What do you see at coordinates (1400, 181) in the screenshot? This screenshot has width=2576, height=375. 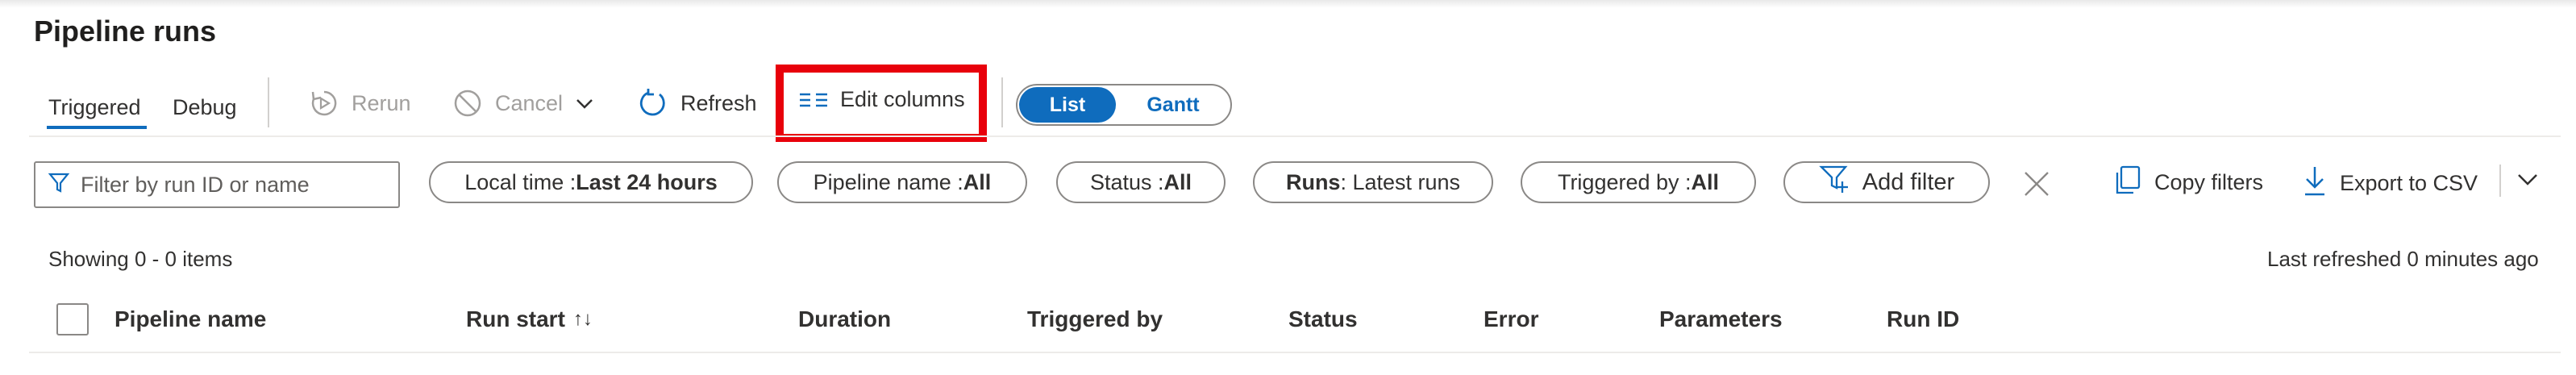 I see `runs-value: : Latest runs` at bounding box center [1400, 181].